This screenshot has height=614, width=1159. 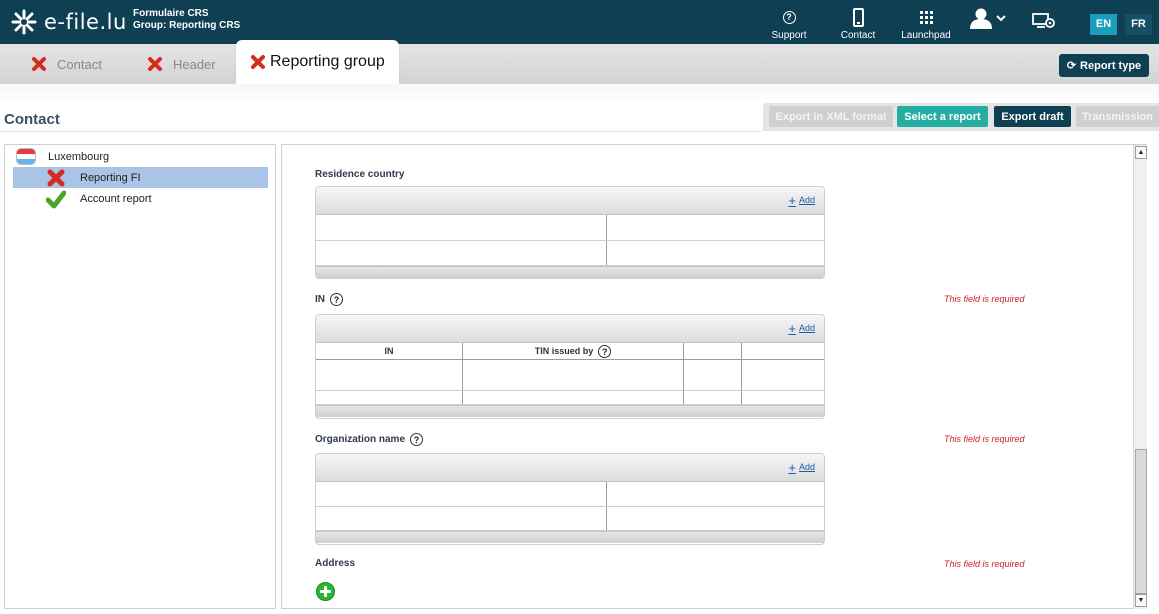 I want to click on tab-header: Header, so click(x=181, y=64).